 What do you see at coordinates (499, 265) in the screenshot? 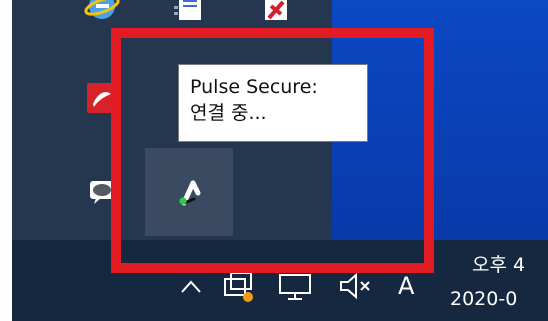
I see `clock-time: 오후 4` at bounding box center [499, 265].